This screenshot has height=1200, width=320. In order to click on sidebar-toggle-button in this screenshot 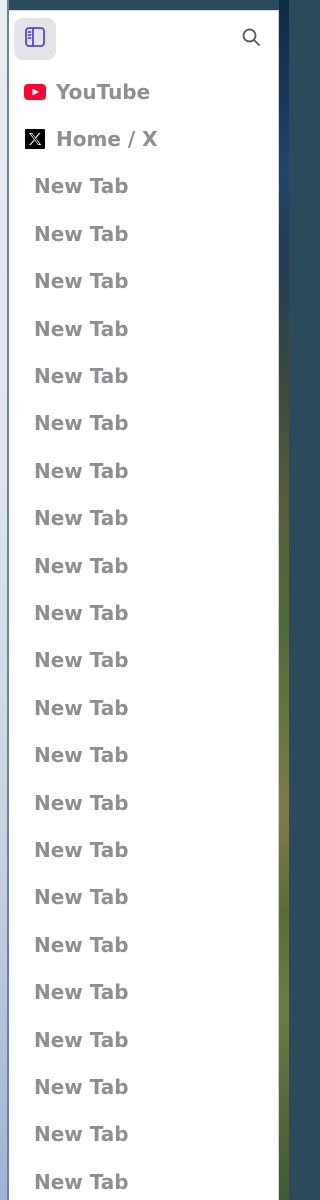, I will do `click(35, 39)`.